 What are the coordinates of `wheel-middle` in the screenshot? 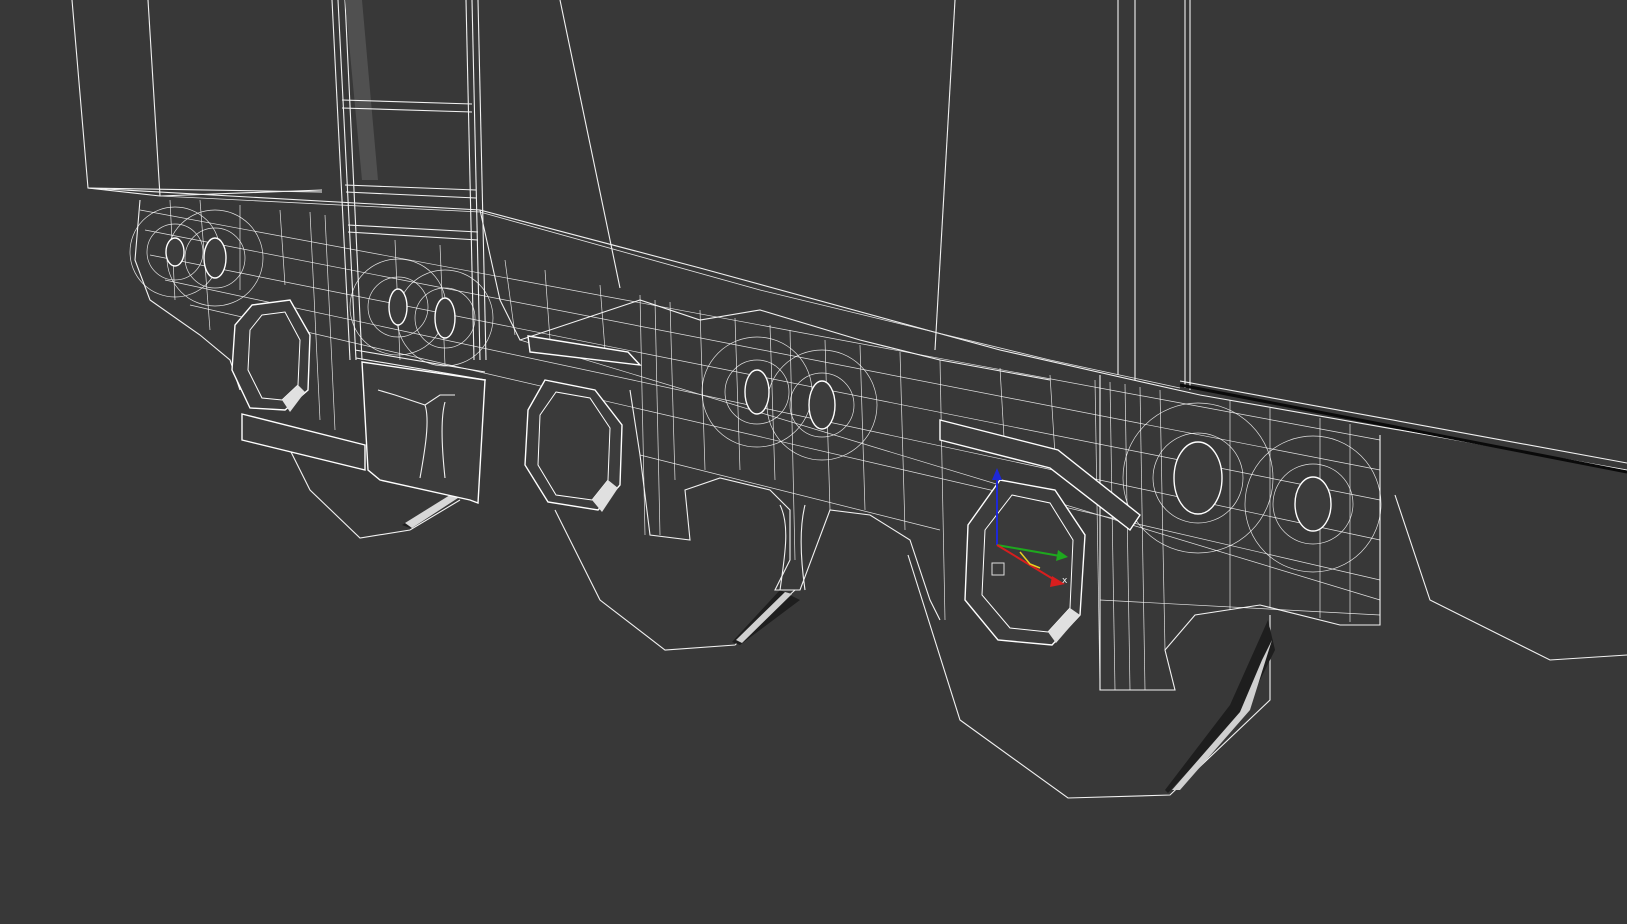 It's located at (677, 580).